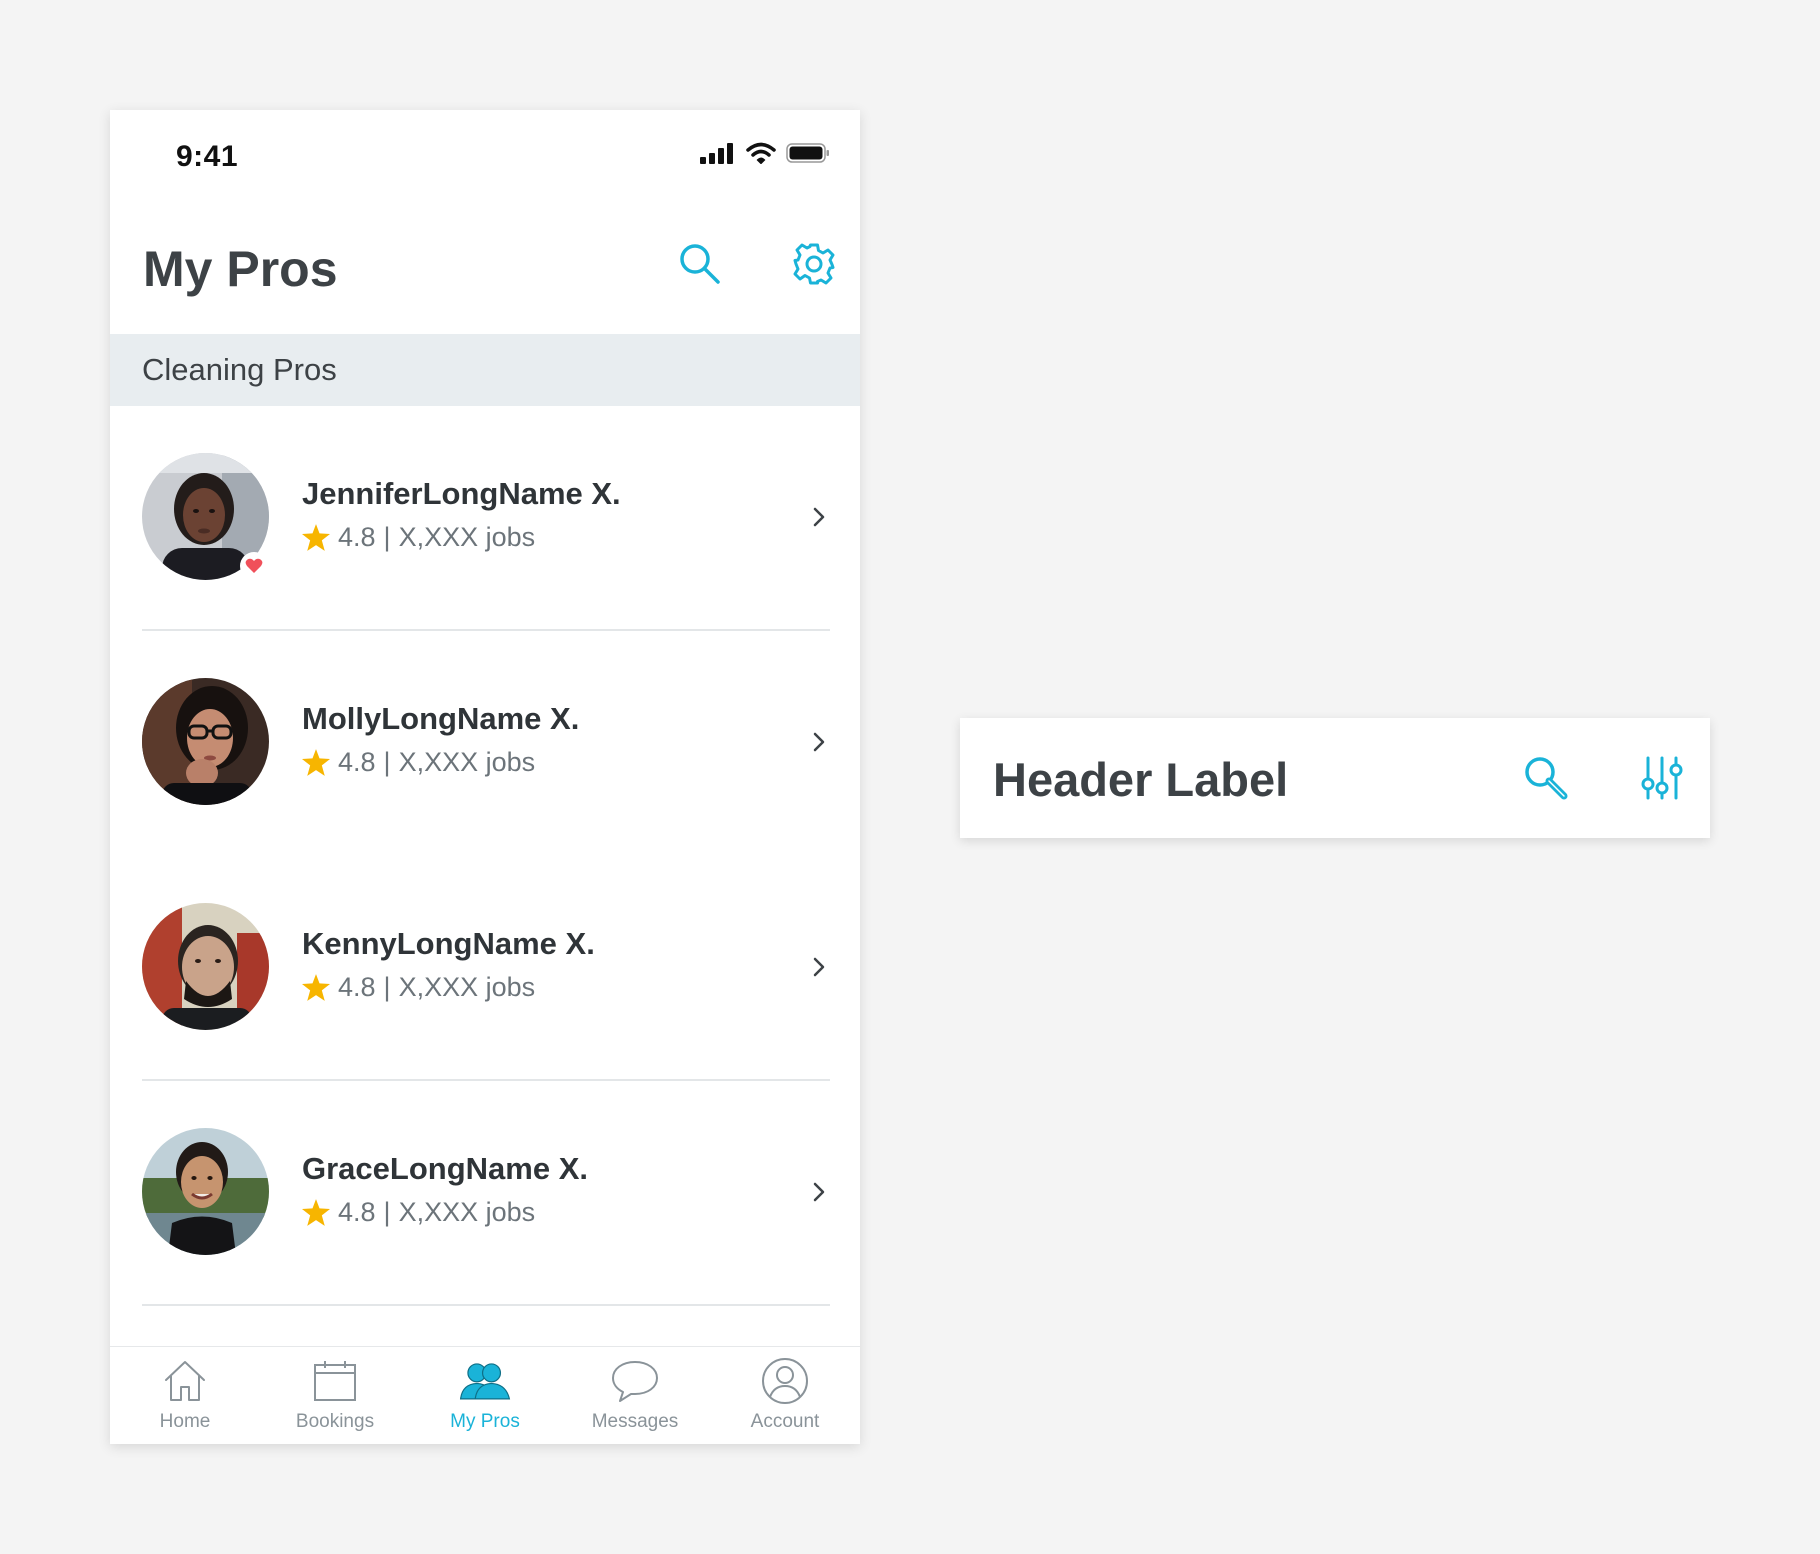 The width and height of the screenshot is (1820, 1554). I want to click on nav-header: My Pros, so click(485, 266).